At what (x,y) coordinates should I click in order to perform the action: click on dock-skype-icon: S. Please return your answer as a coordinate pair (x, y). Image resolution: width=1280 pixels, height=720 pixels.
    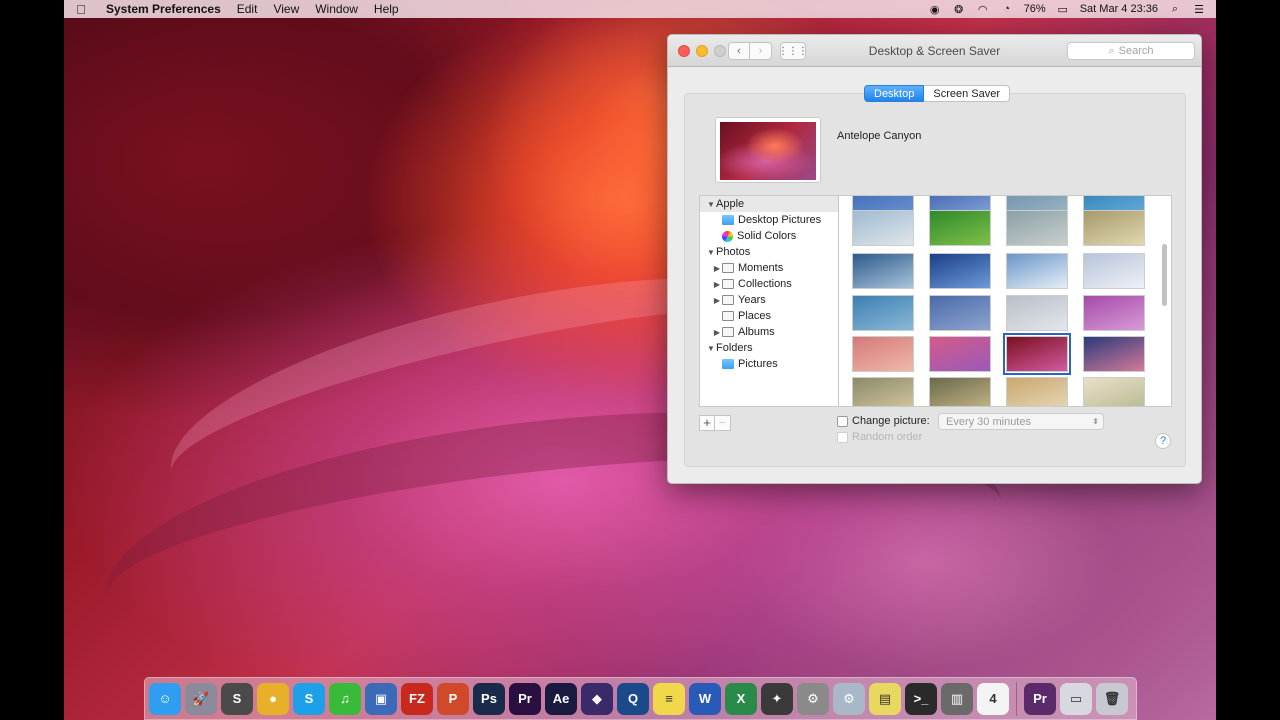
    Looking at the image, I should click on (309, 698).